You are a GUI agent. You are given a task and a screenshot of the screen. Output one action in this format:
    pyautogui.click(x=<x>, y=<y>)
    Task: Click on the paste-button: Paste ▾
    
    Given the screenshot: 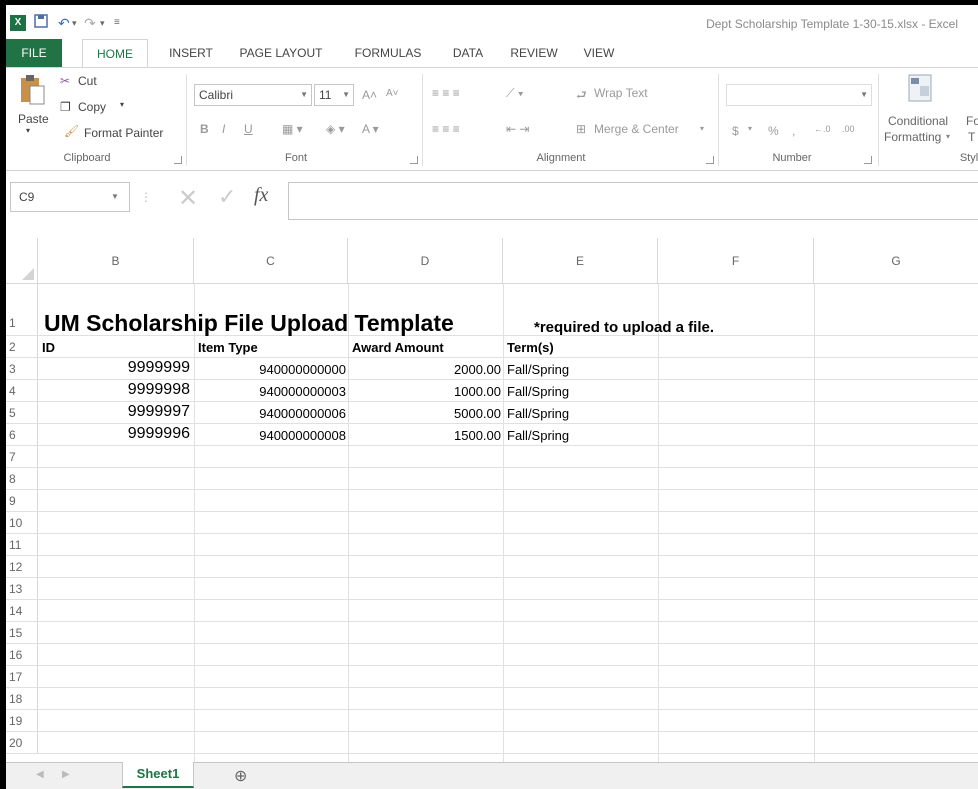 What is the action you would take?
    pyautogui.click(x=32, y=107)
    